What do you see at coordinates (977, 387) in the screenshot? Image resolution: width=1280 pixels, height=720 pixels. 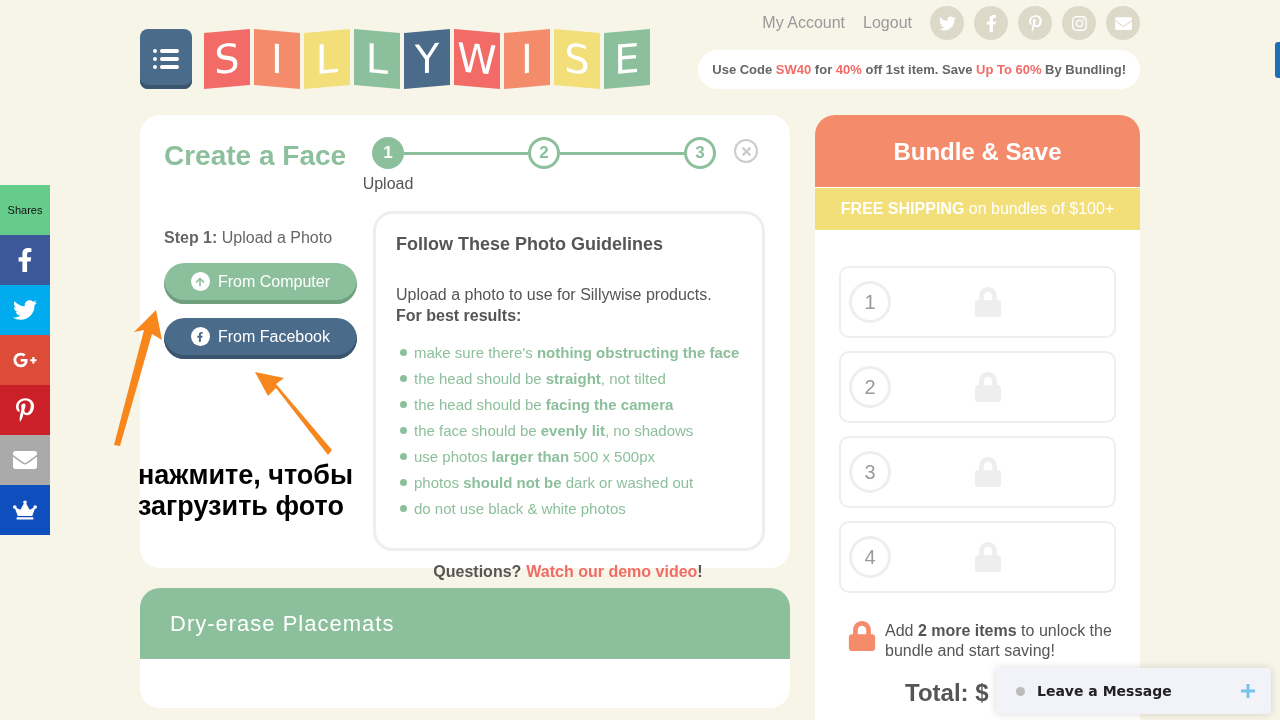 I see `bundle-slot: 2` at bounding box center [977, 387].